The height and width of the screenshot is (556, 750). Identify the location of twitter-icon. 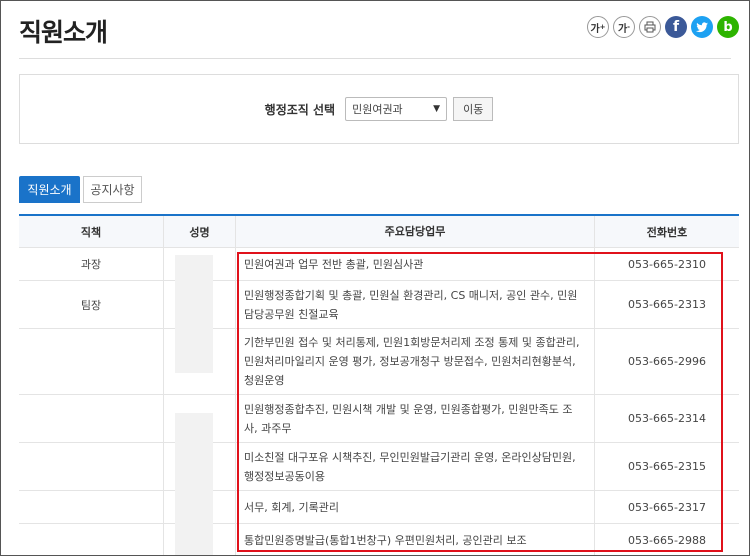
(702, 27).